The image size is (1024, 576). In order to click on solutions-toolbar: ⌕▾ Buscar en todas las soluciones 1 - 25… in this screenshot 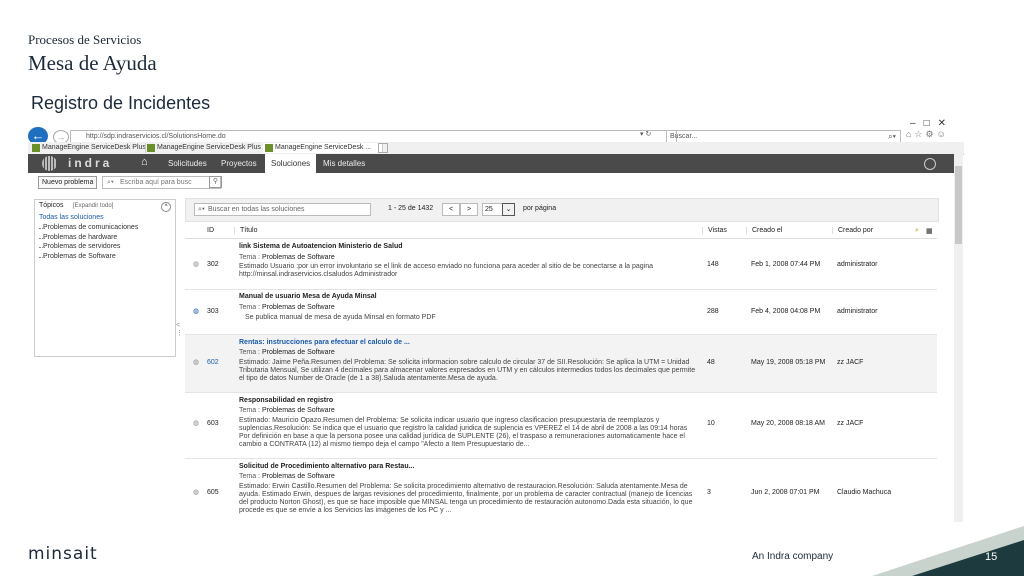, I will do `click(562, 210)`.